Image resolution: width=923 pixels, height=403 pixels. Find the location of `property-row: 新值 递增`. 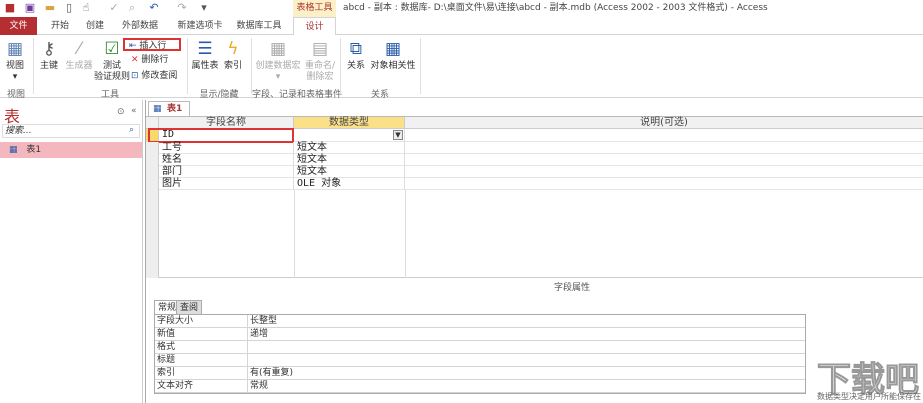

property-row: 新值 递增 is located at coordinates (480, 334).